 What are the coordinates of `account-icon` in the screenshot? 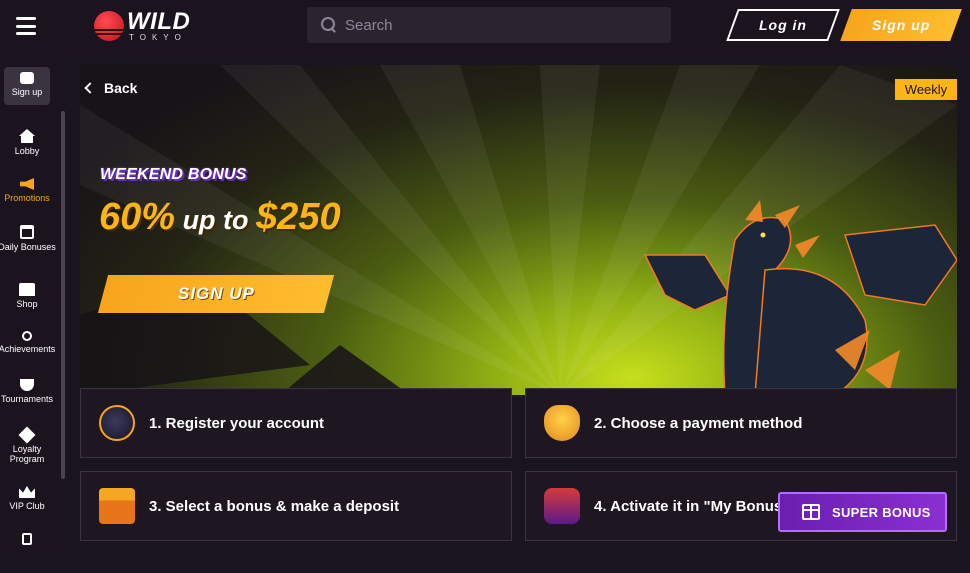 It's located at (117, 423).